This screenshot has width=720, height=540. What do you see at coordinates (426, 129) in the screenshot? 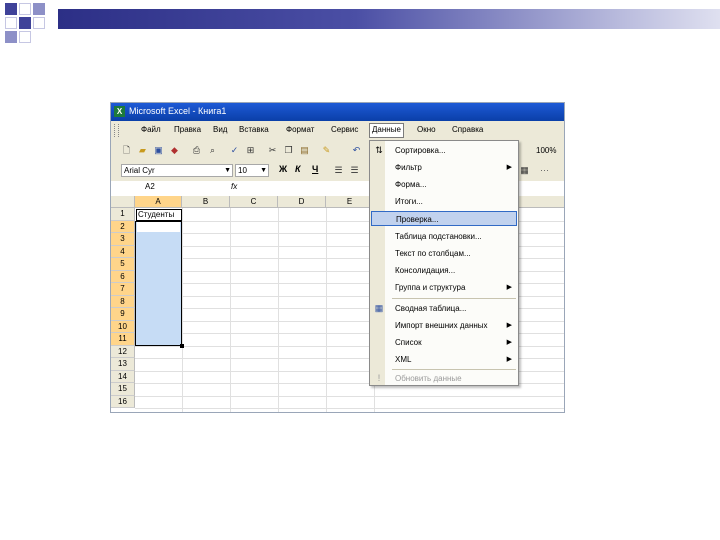
I see `menu-window: Окно` at bounding box center [426, 129].